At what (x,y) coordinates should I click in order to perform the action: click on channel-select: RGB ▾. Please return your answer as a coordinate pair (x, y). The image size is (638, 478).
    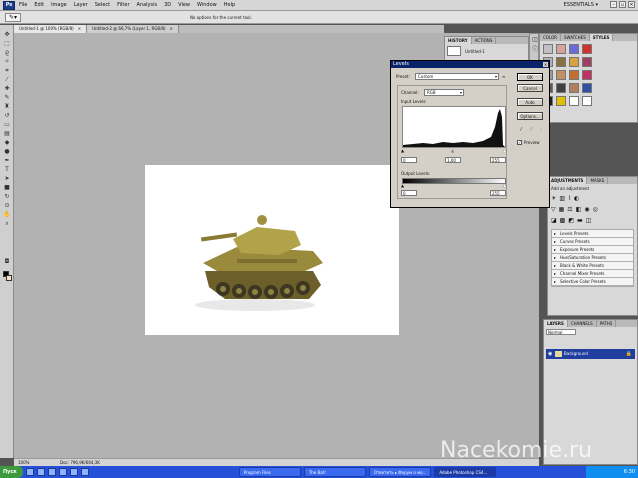
    Looking at the image, I should click on (444, 92).